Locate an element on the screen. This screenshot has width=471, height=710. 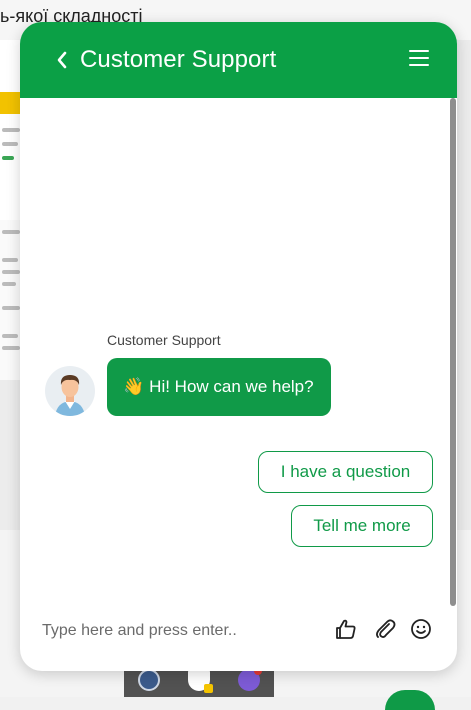
chat-header: Customer Support is located at coordinates (238, 60).